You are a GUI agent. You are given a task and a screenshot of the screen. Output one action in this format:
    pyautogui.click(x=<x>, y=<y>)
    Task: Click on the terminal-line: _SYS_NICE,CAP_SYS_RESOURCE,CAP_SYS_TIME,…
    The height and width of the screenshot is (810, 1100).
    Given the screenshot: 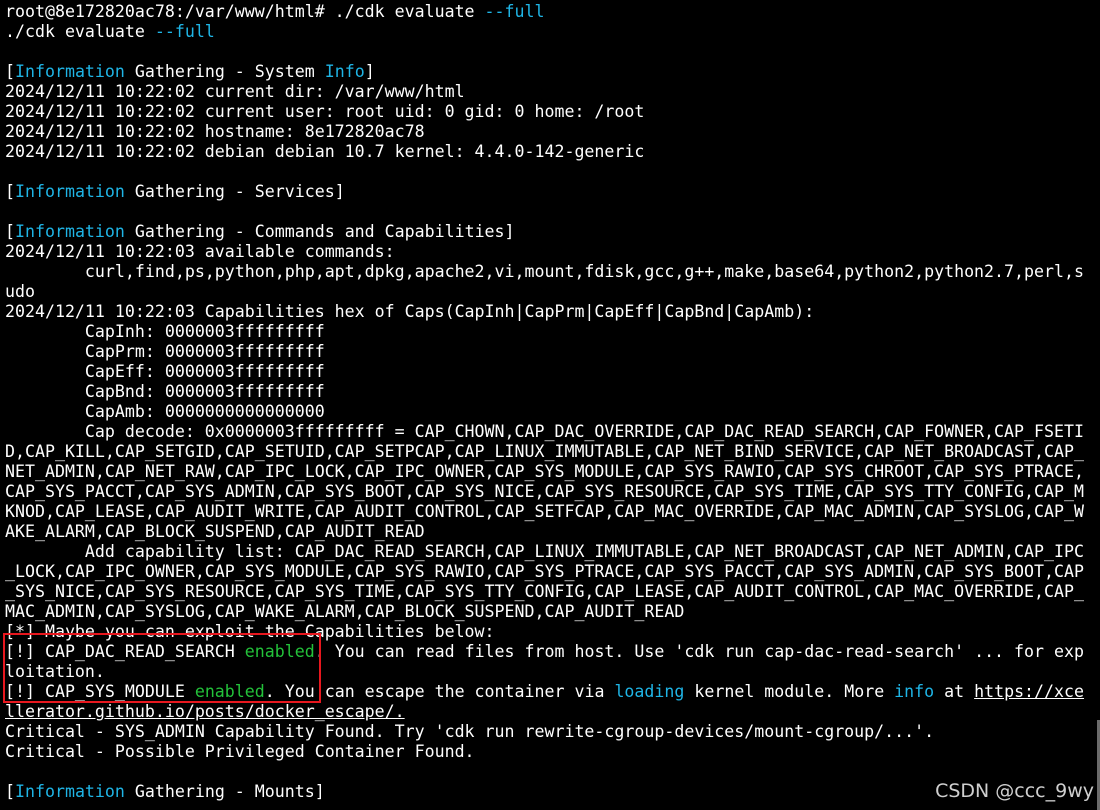 What is the action you would take?
    pyautogui.click(x=551, y=592)
    